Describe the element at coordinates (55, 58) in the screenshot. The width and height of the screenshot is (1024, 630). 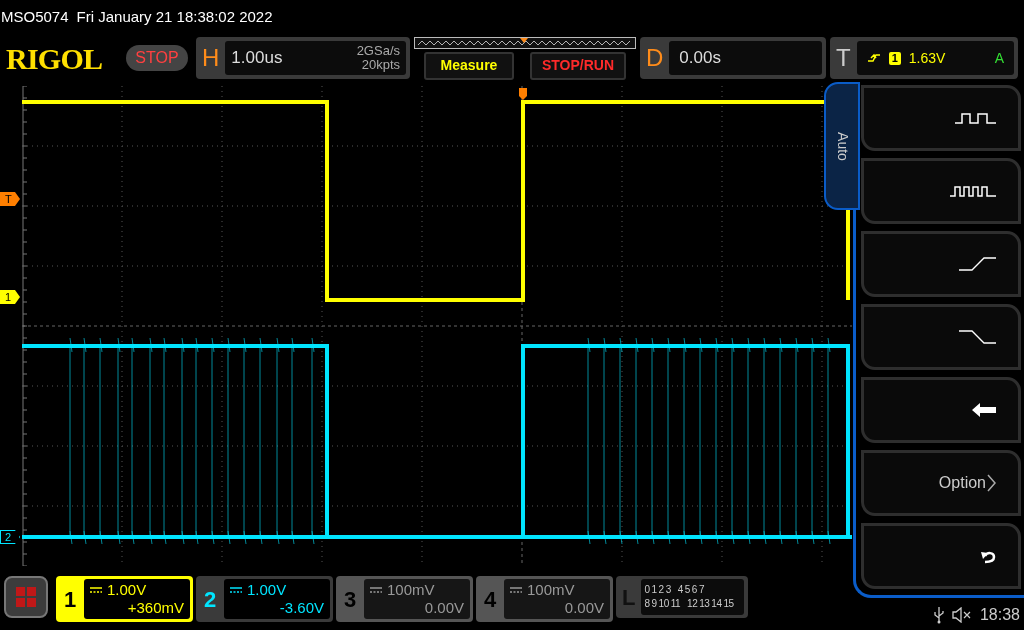
I see `logo: RIGOL` at that location.